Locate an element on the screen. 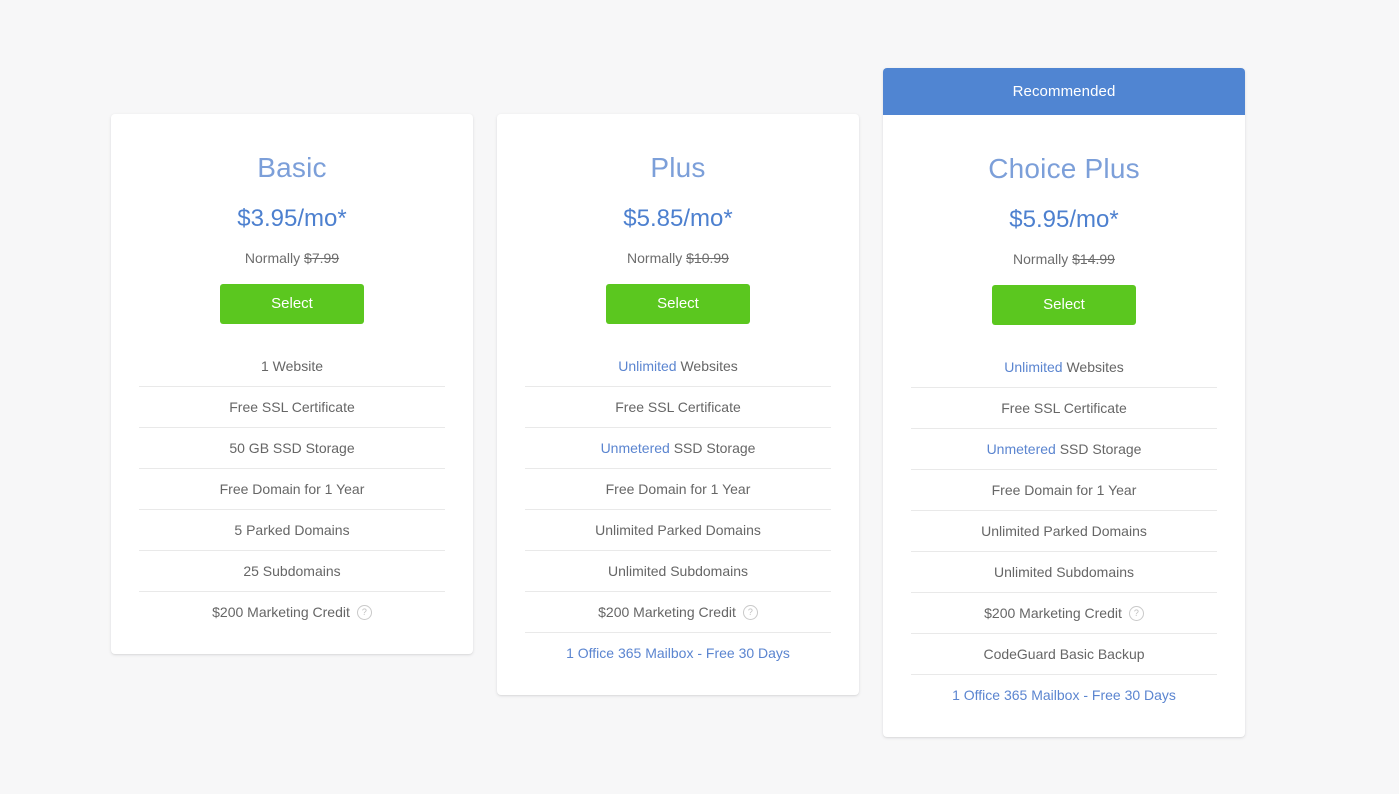 This screenshot has width=1399, height=799. original-price: $14.99 is located at coordinates (1093, 258).